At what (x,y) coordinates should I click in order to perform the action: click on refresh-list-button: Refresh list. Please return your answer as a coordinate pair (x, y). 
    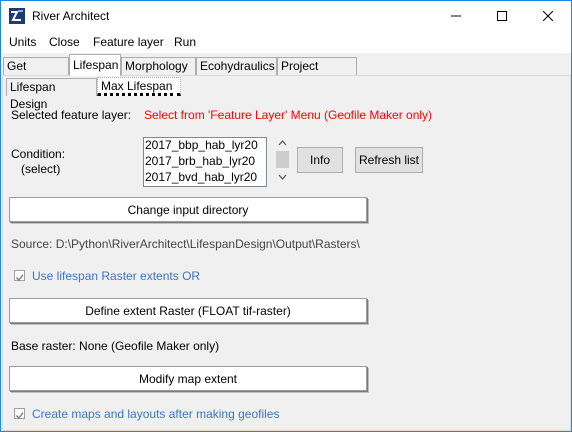
    Looking at the image, I should click on (389, 160).